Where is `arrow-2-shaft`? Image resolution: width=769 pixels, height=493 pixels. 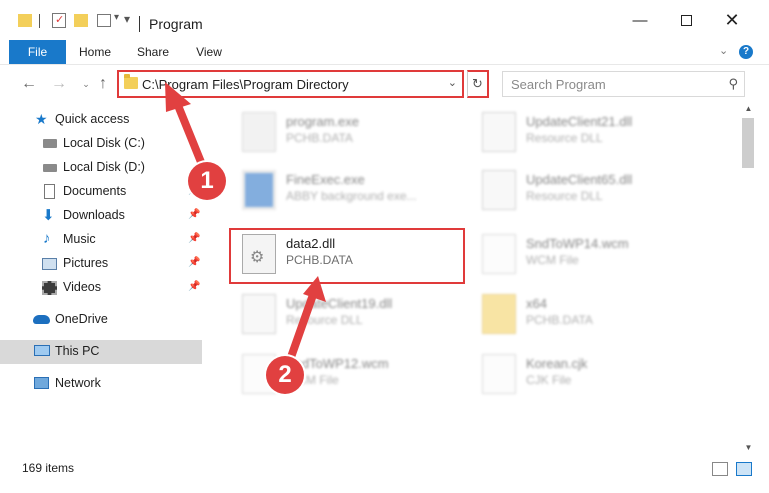
arrow-2-shaft is located at coordinates (302, 326).